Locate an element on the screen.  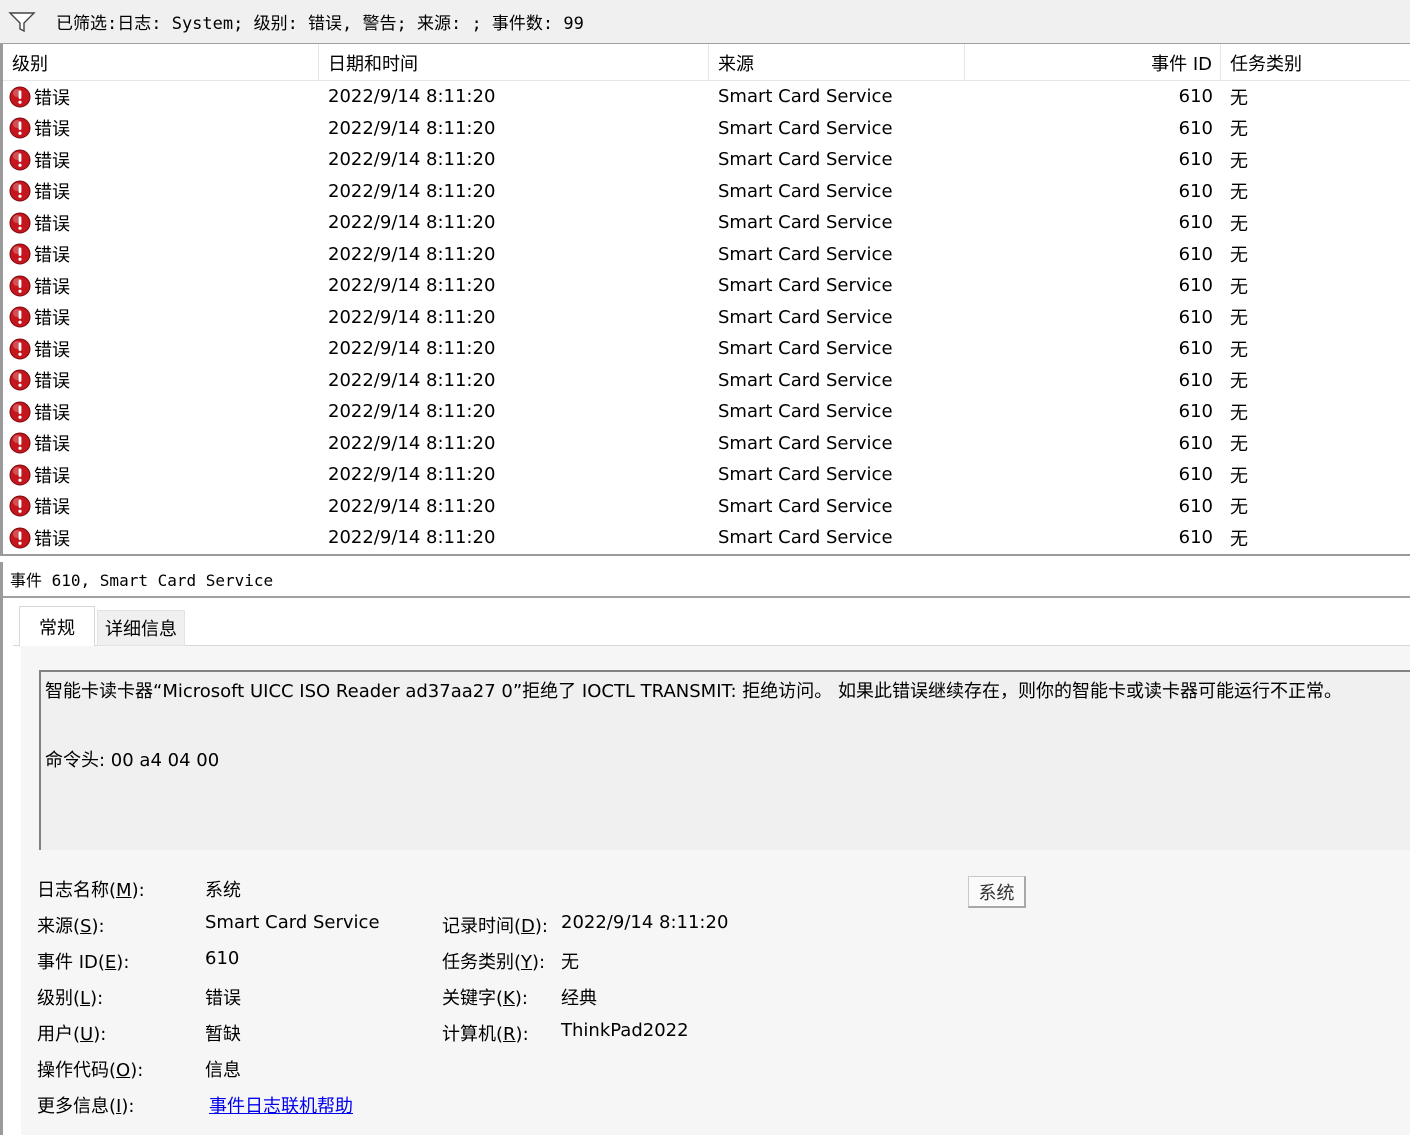
label-task-category: 任务类别(Y): is located at coordinates (494, 962).